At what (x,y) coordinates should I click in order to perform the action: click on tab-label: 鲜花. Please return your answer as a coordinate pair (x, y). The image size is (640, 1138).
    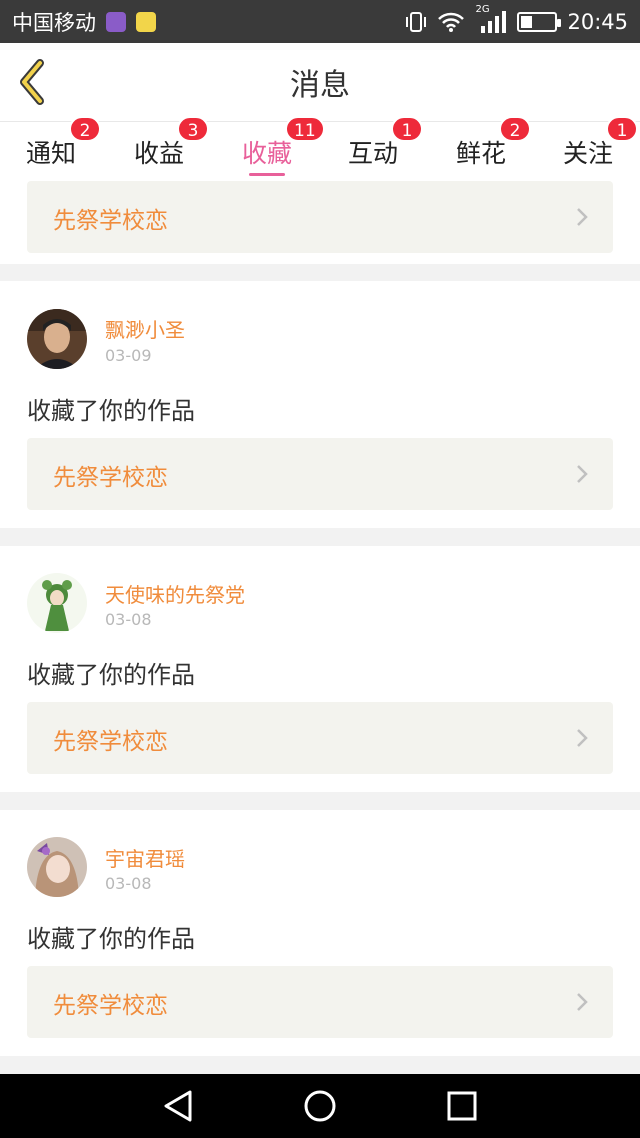
    Looking at the image, I should click on (480, 153).